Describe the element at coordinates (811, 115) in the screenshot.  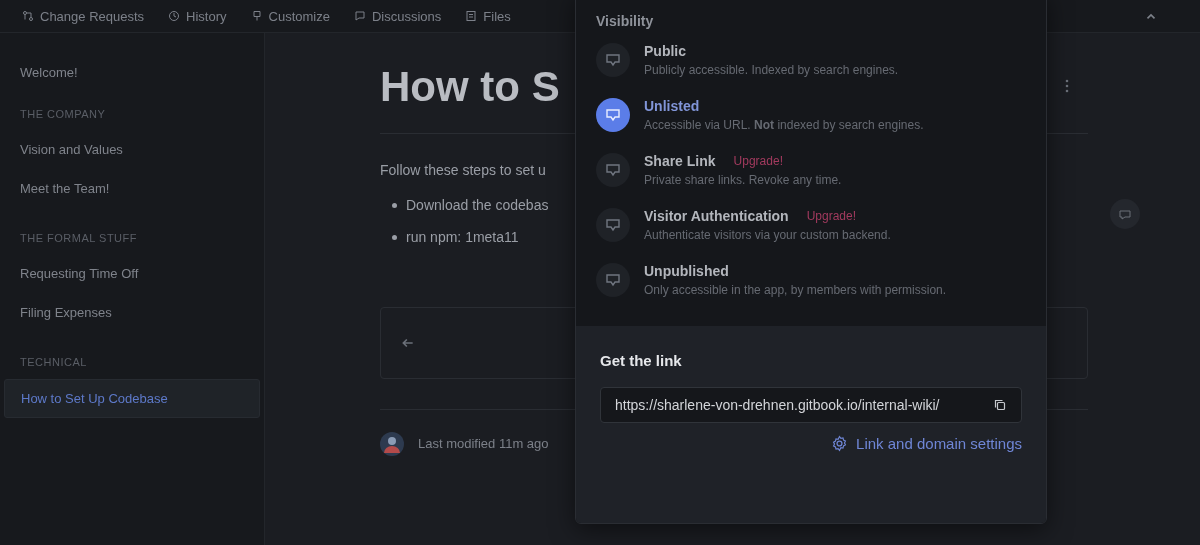
I see `visibility-option: Unlisted Accessible via URL. Not indexed by search engines.` at that location.